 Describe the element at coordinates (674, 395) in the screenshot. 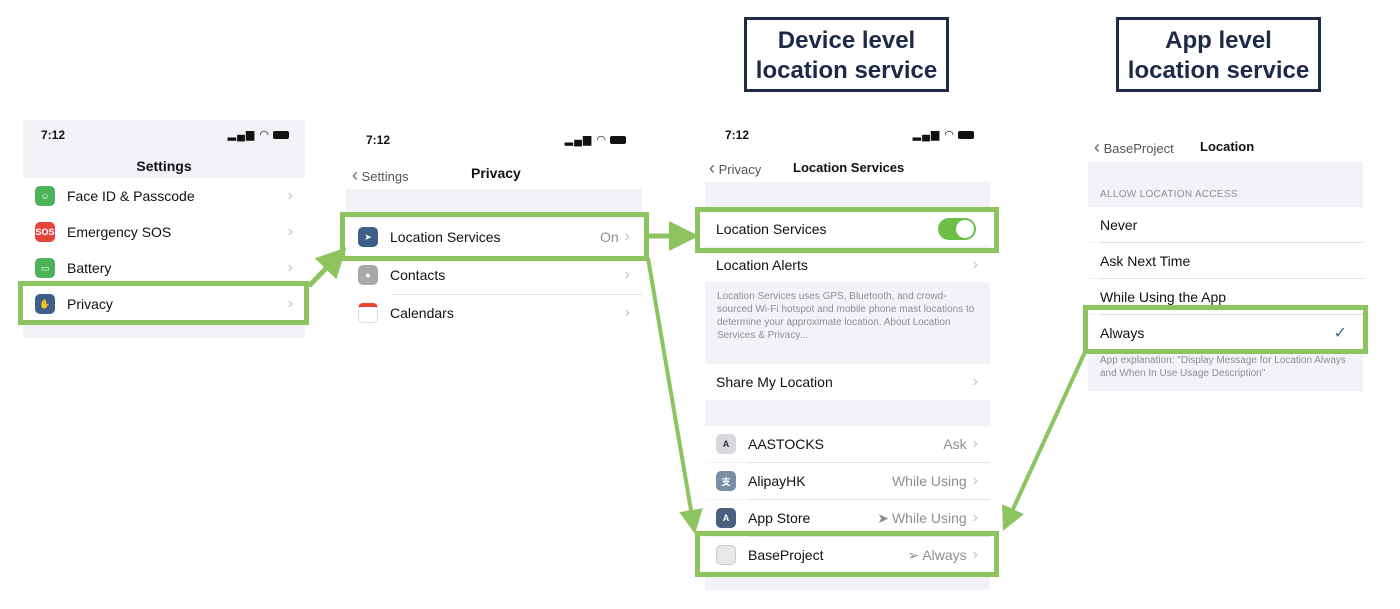

I see `arrow-location-to-baseproject` at that location.